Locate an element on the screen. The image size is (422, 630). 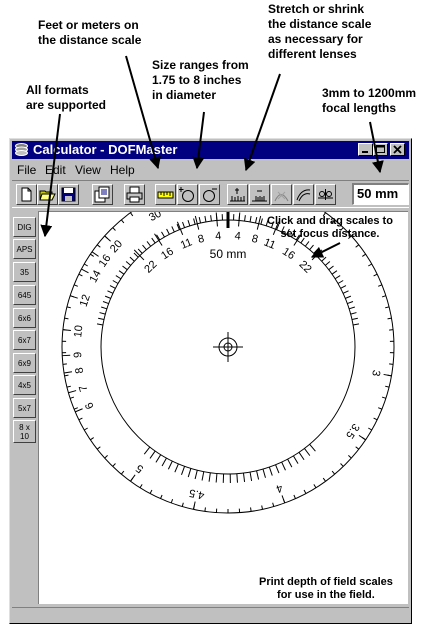
close-icon is located at coordinates (397, 149).